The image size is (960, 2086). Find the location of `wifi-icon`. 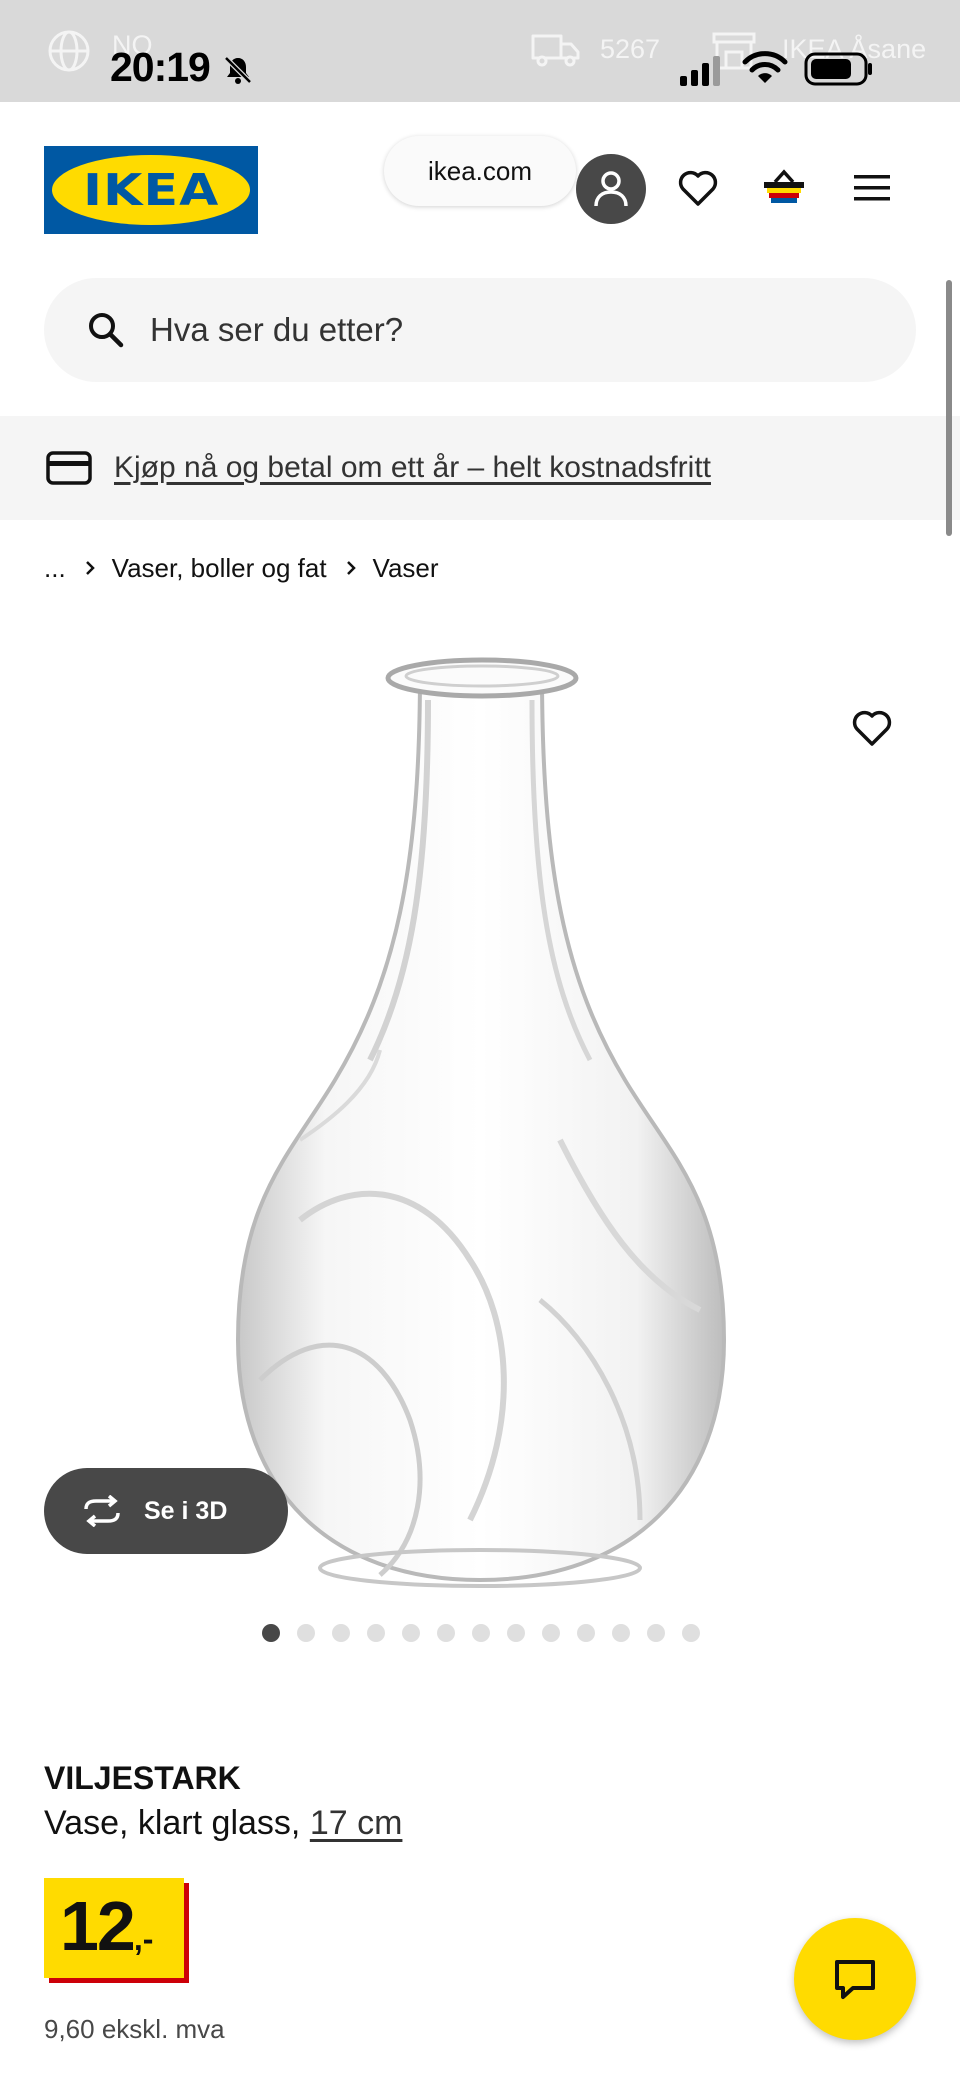

wifi-icon is located at coordinates (765, 67).